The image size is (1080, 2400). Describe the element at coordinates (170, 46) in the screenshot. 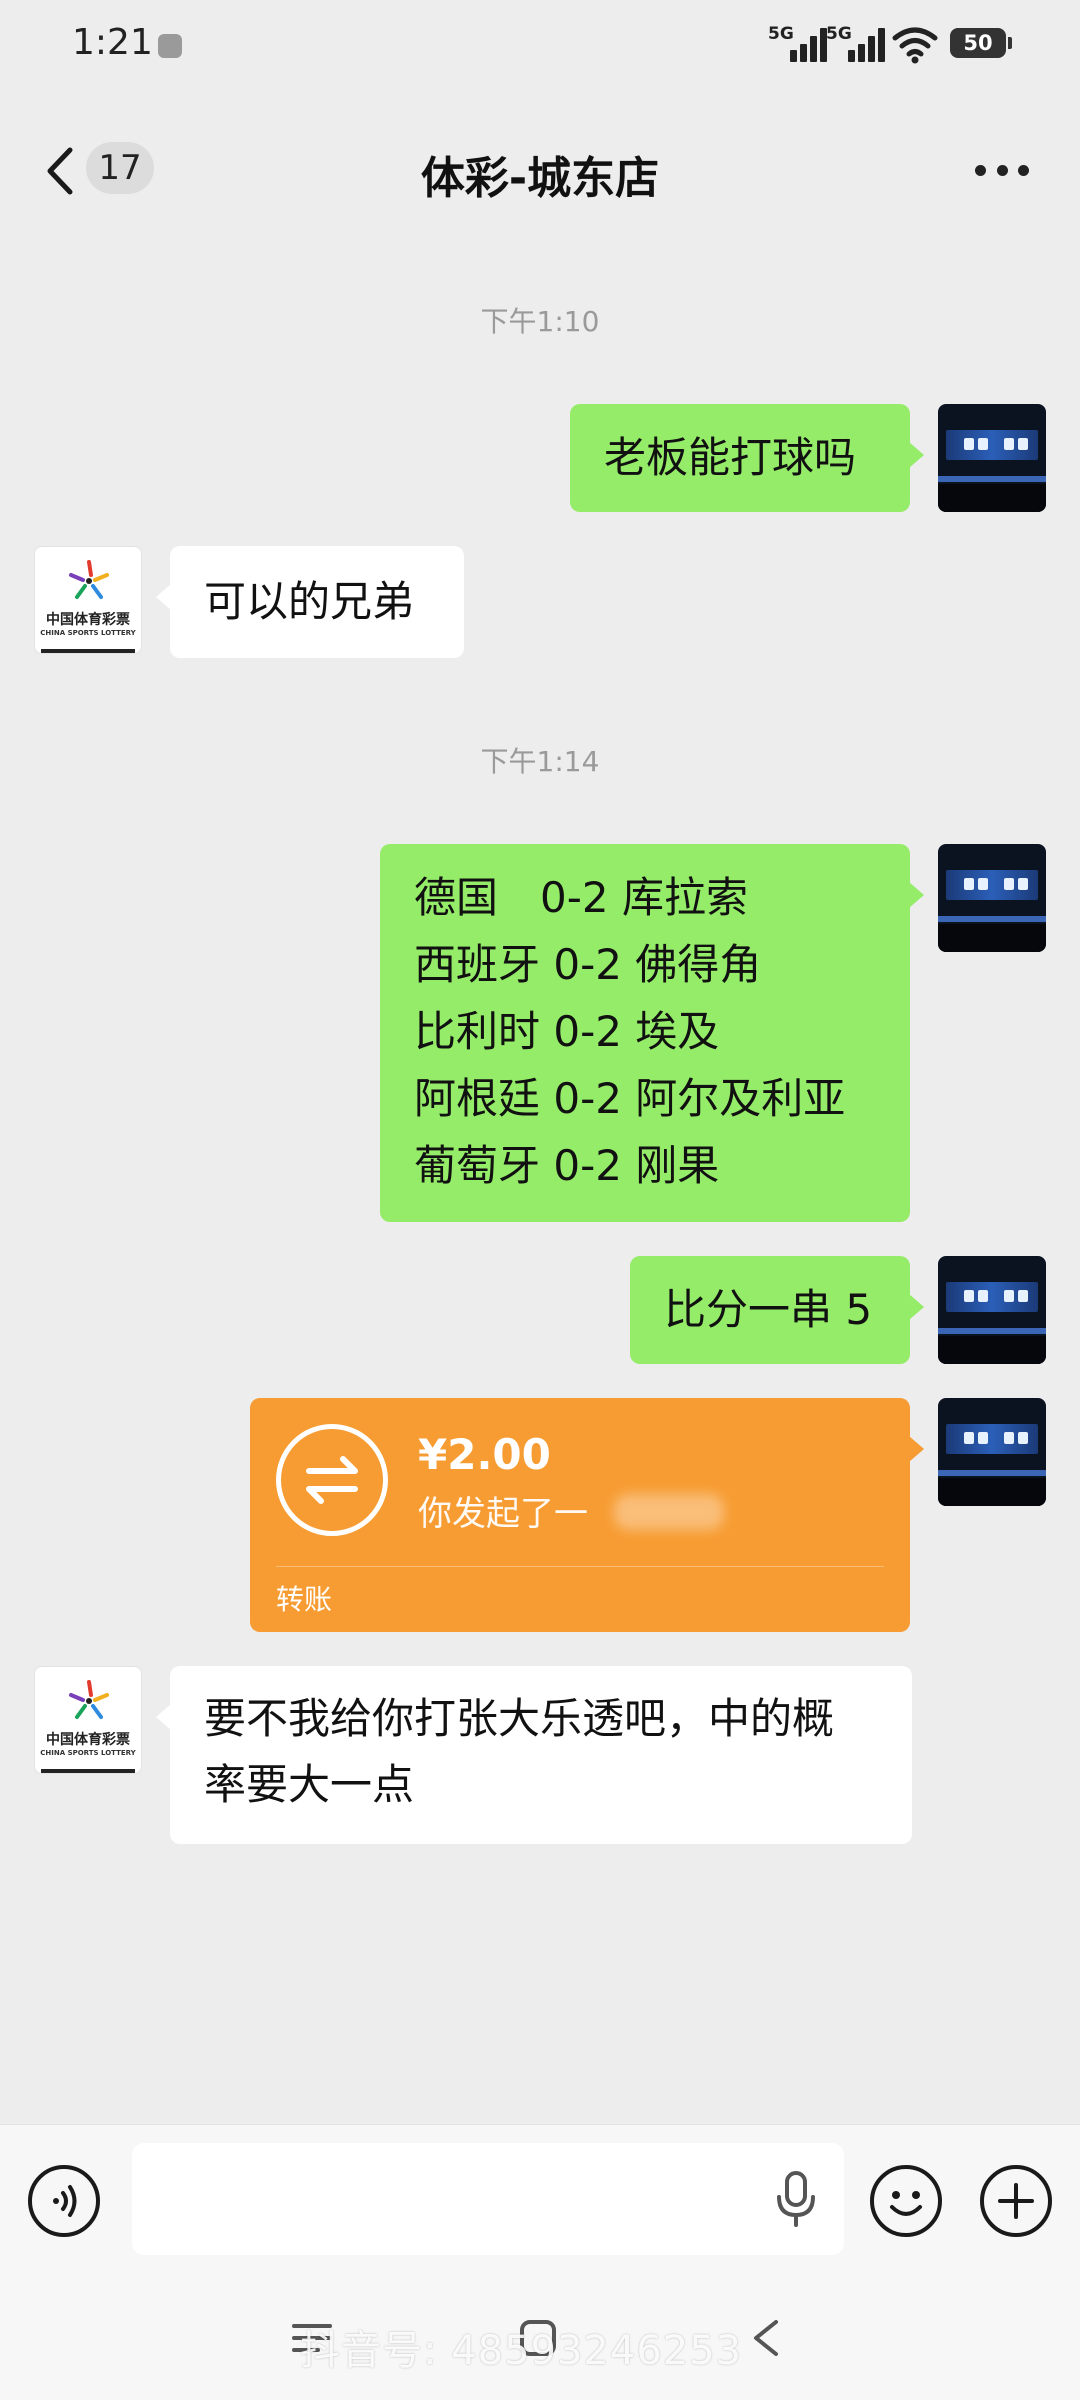

I see `notification-icon` at that location.